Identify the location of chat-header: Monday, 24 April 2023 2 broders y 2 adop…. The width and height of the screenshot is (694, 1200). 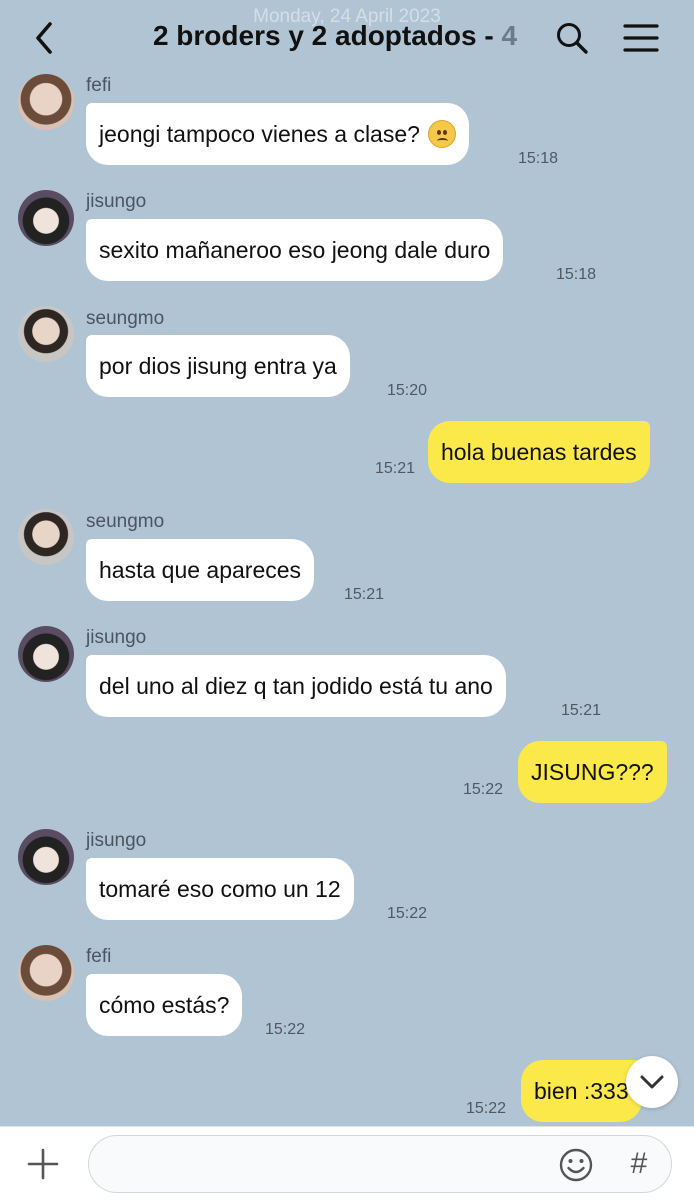
(347, 36).